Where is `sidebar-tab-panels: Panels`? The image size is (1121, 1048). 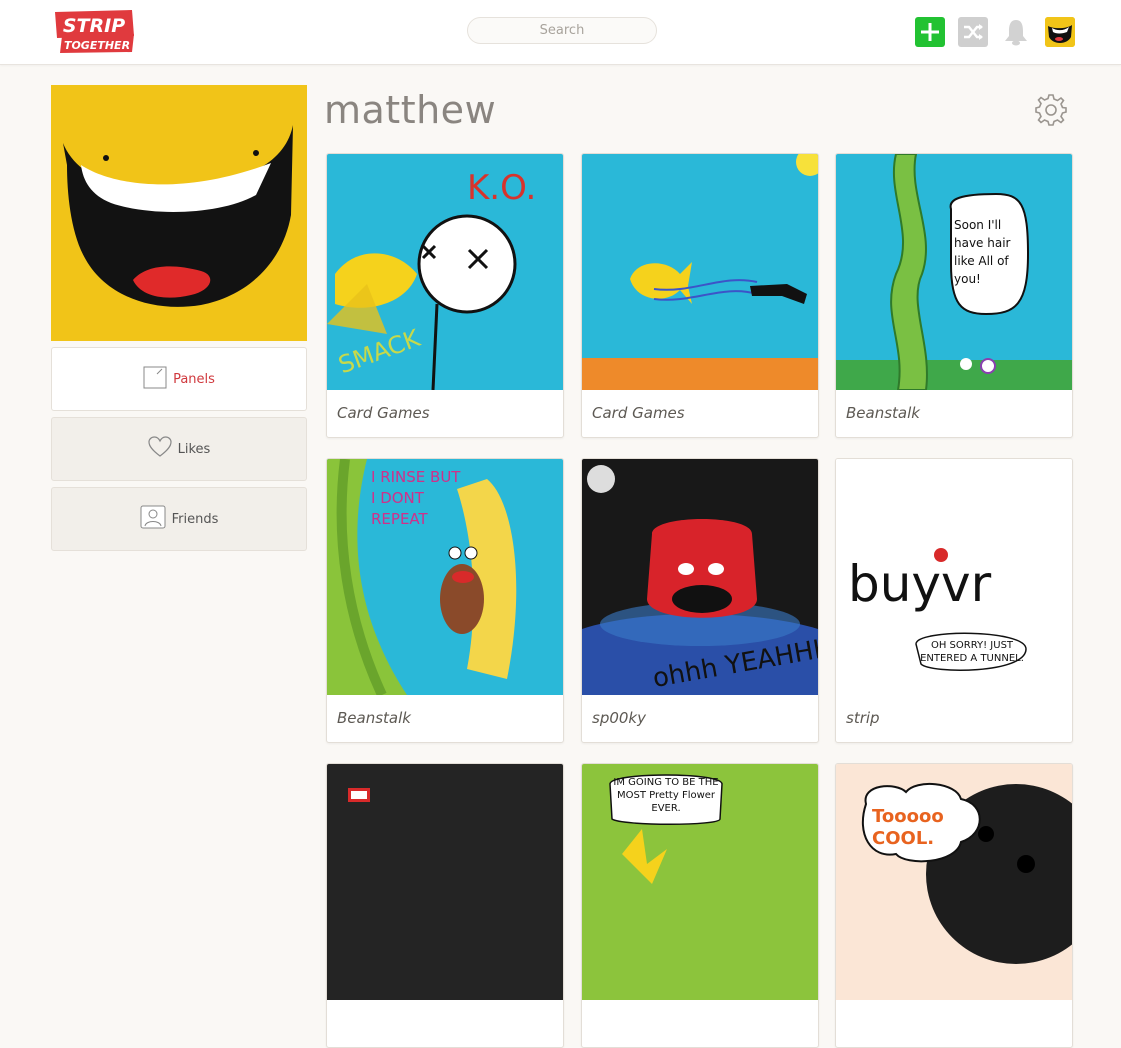
sidebar-tab-panels: Panels is located at coordinates (179, 379).